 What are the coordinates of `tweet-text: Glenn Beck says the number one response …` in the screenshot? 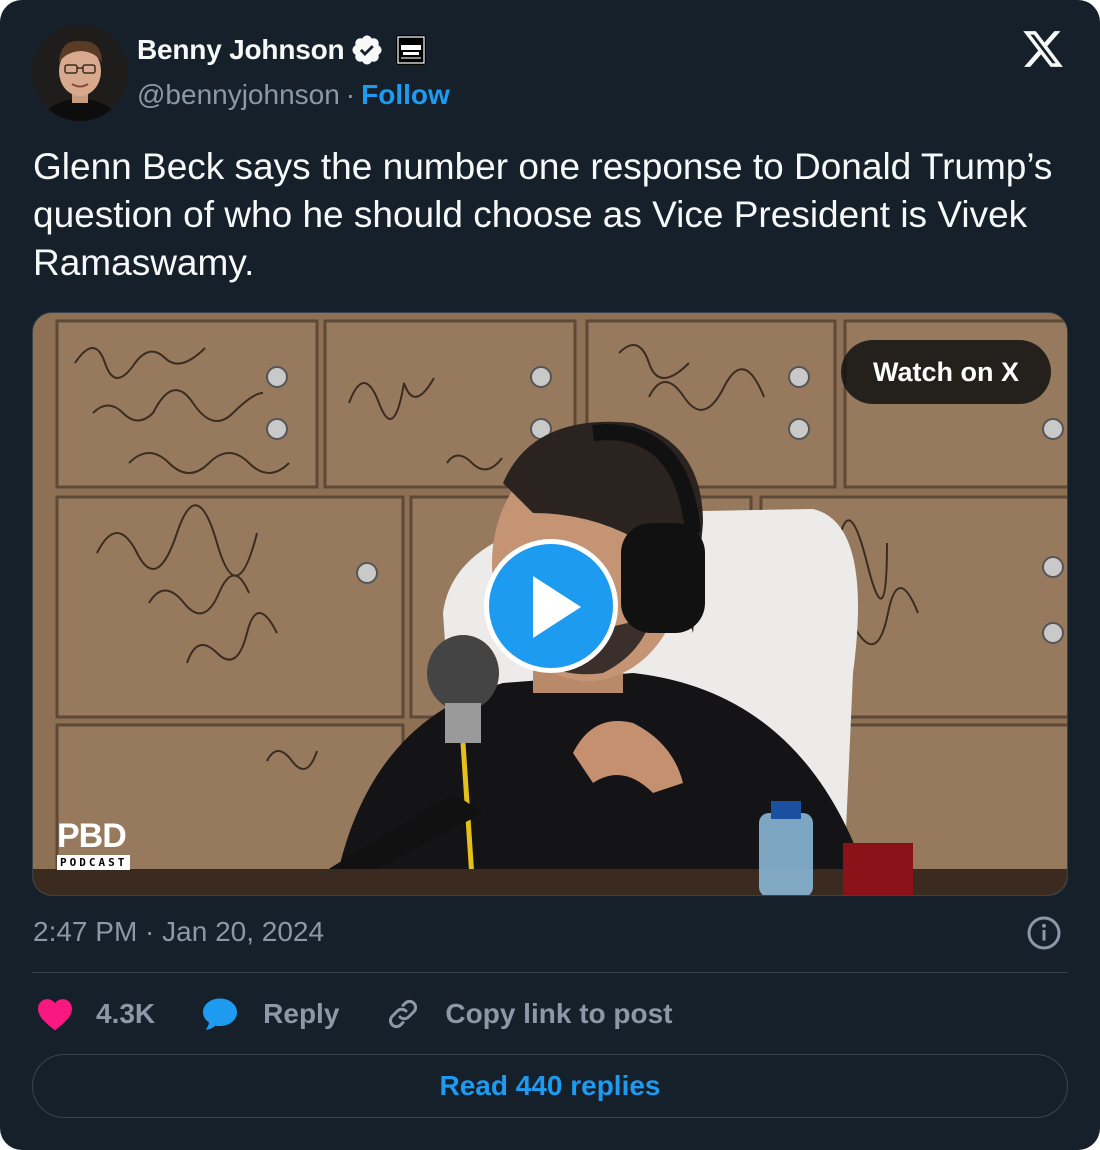 It's located at (543, 214).